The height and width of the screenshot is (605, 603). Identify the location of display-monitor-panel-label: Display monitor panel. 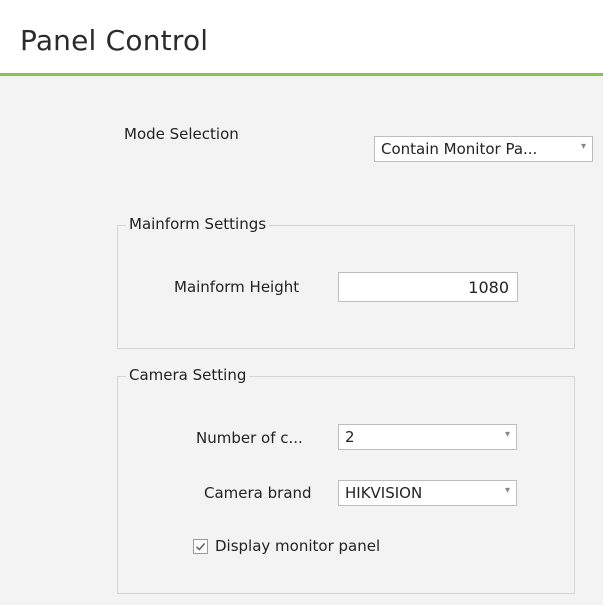
(297, 546).